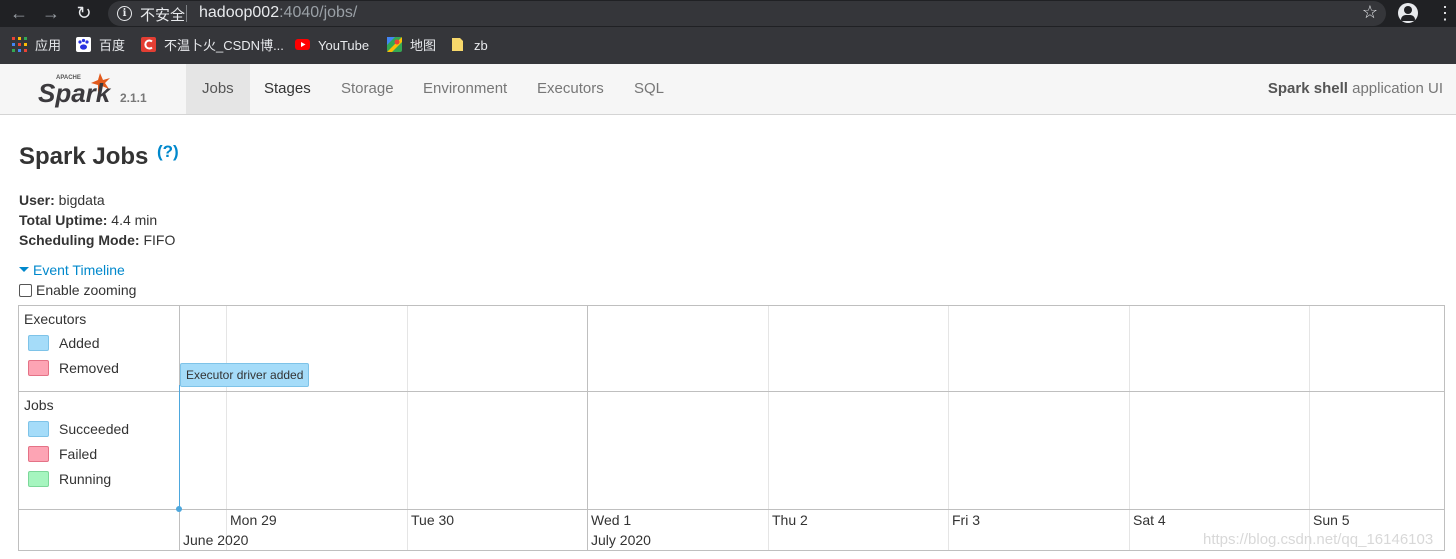 The image size is (1456, 559). I want to click on bookmarks-bar: 应用 百度 不温卜火_CSDN博... YouTube 地图 zb, so click(728, 45).